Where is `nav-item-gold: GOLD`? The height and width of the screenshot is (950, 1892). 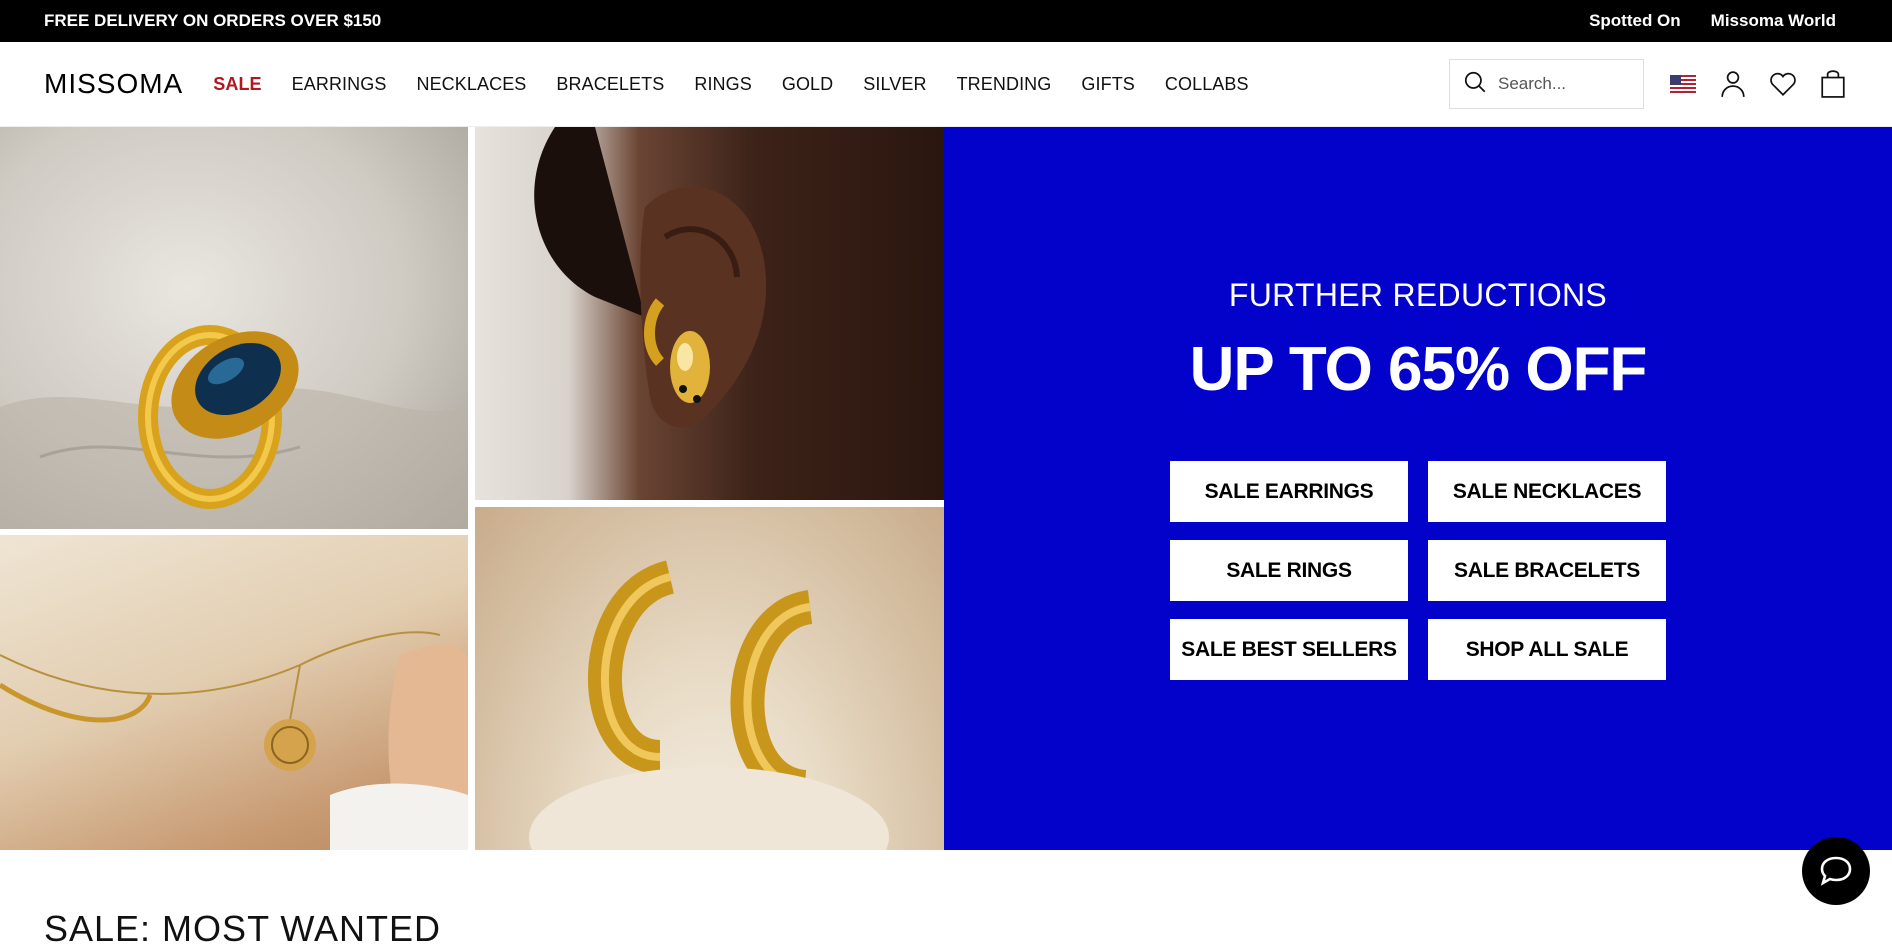
nav-item-gold: GOLD is located at coordinates (807, 84).